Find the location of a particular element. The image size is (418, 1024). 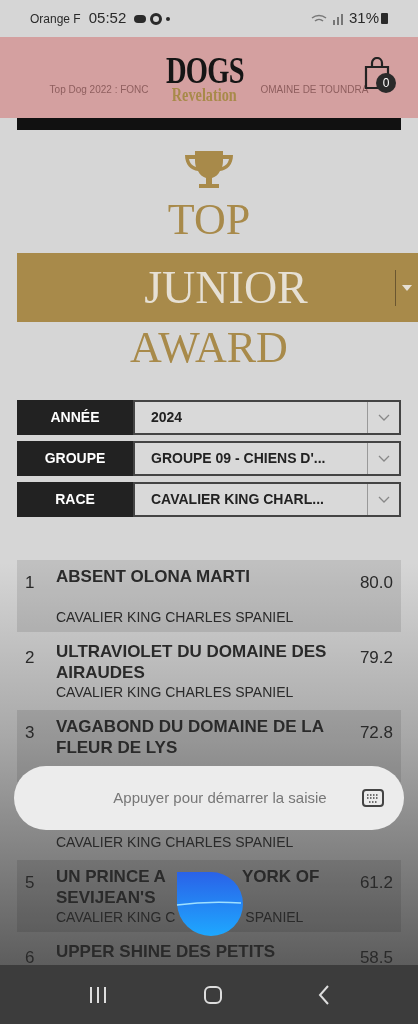

score: 79.2 is located at coordinates (376, 658).